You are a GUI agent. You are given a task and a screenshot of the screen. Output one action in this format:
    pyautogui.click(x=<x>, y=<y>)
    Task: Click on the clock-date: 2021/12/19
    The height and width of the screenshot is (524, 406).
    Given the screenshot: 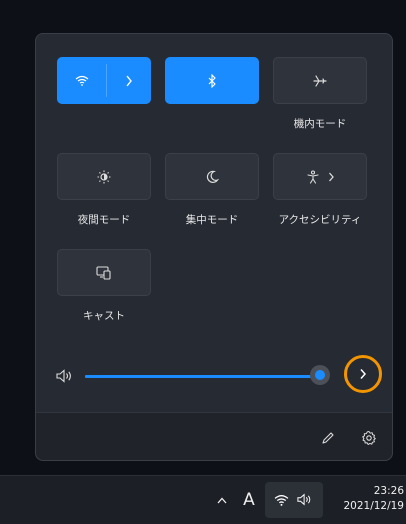 What is the action you would take?
    pyautogui.click(x=373, y=506)
    